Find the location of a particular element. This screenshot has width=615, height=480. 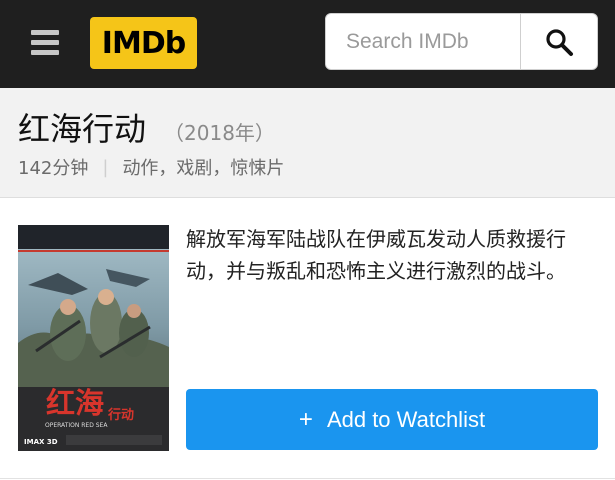

imdb-logo: IMDb is located at coordinates (143, 43).